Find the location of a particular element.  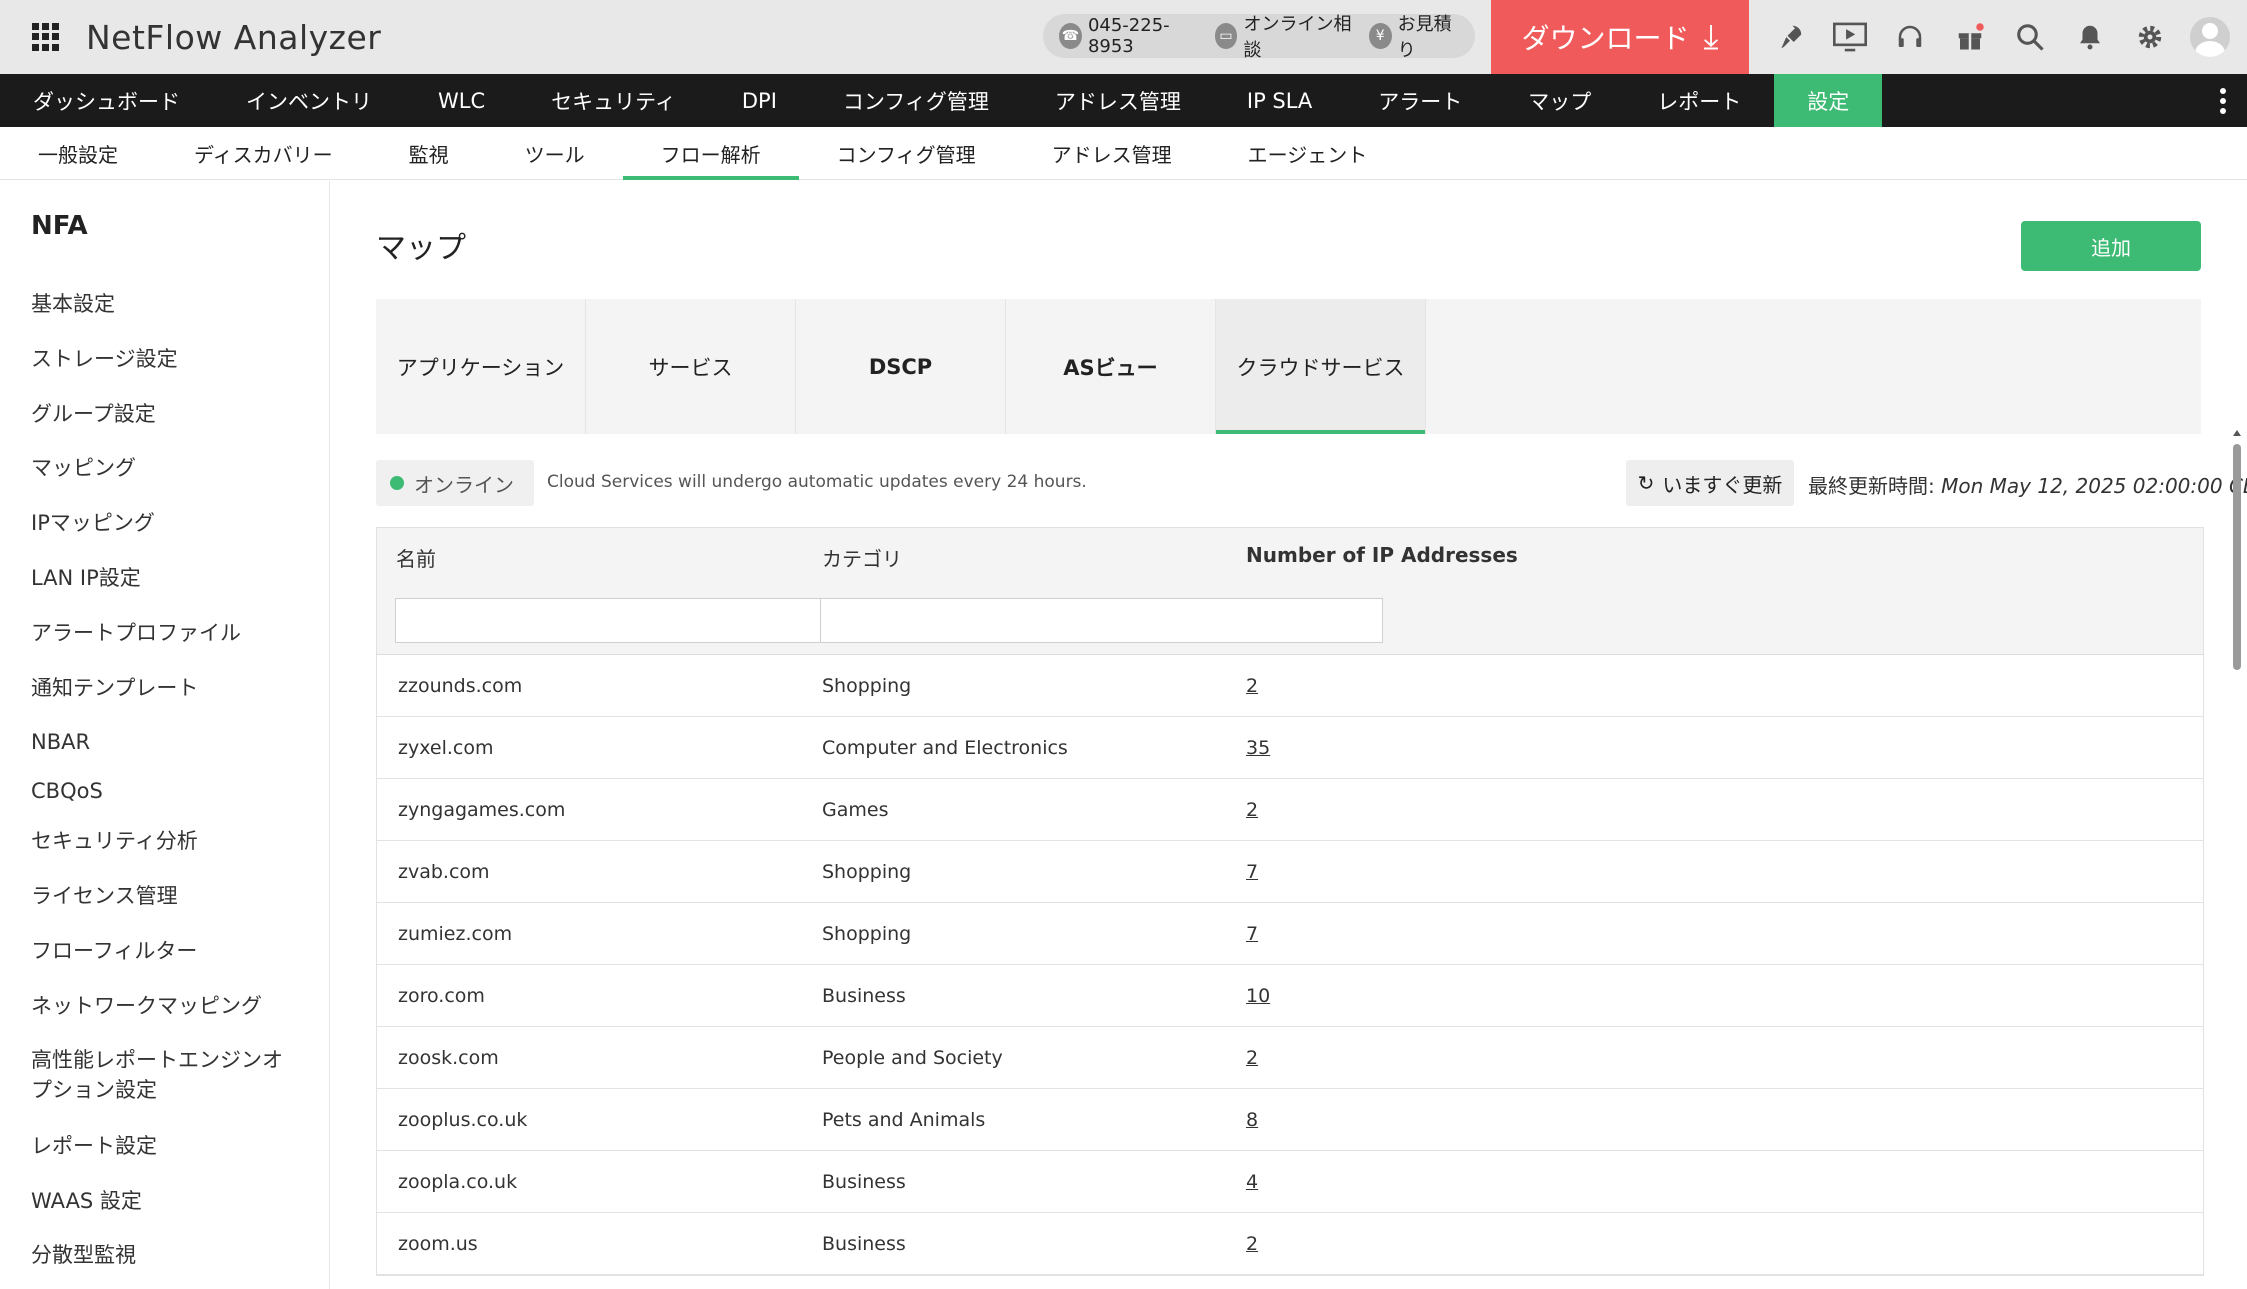

tab-service: サービス is located at coordinates (691, 366).